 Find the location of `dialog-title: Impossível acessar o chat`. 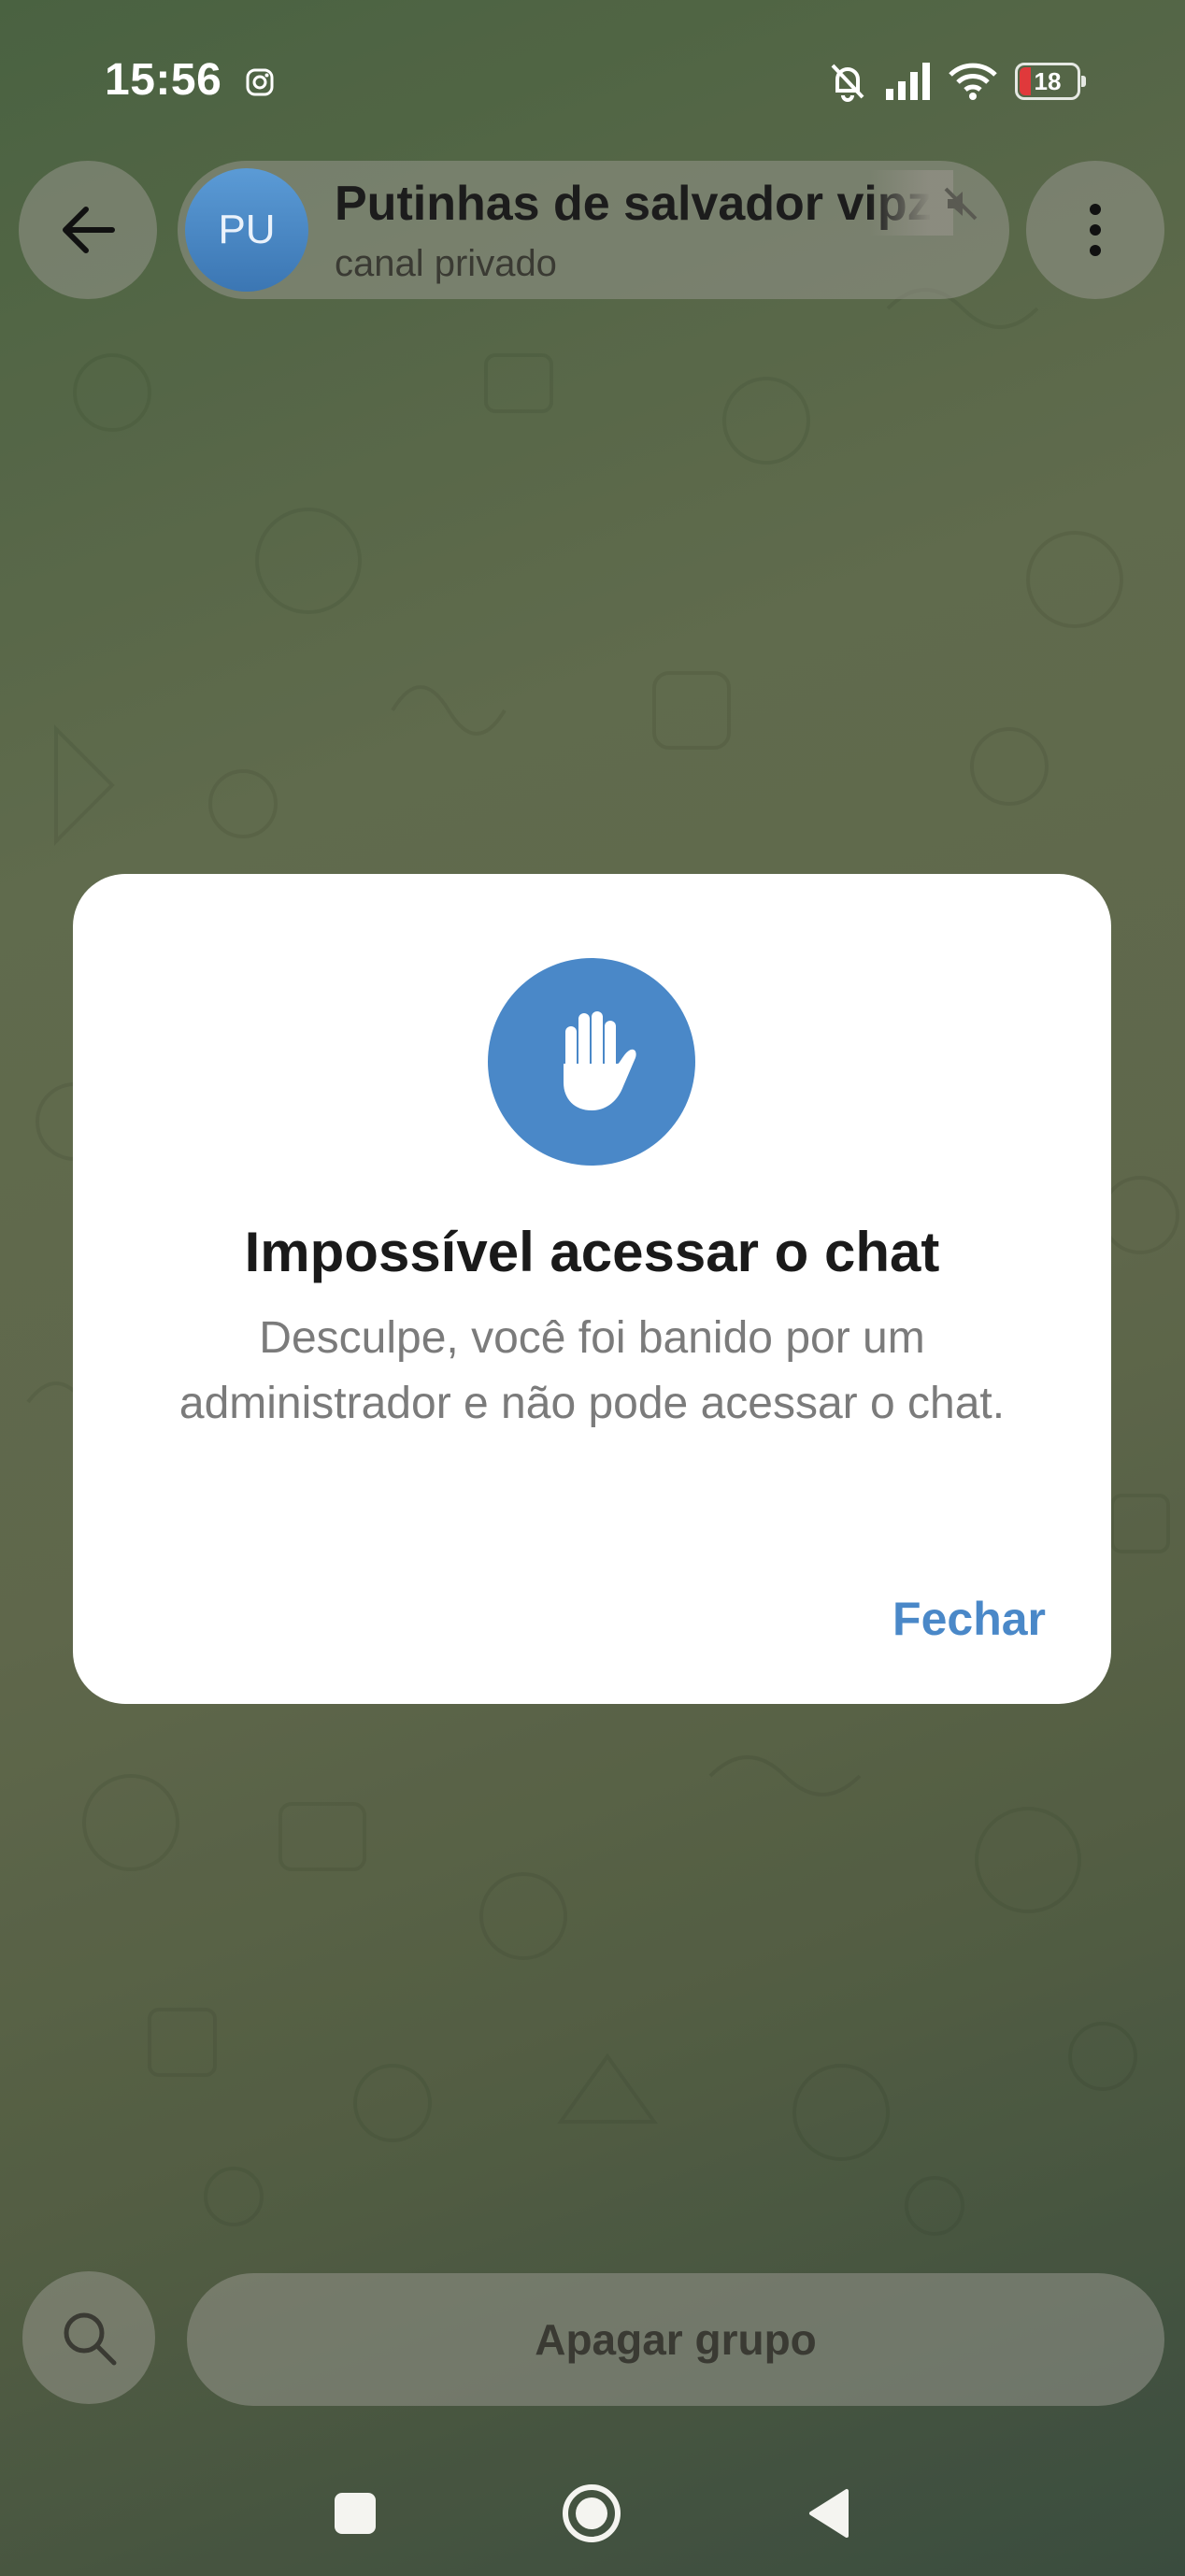

dialog-title: Impossível acessar o chat is located at coordinates (592, 1252).